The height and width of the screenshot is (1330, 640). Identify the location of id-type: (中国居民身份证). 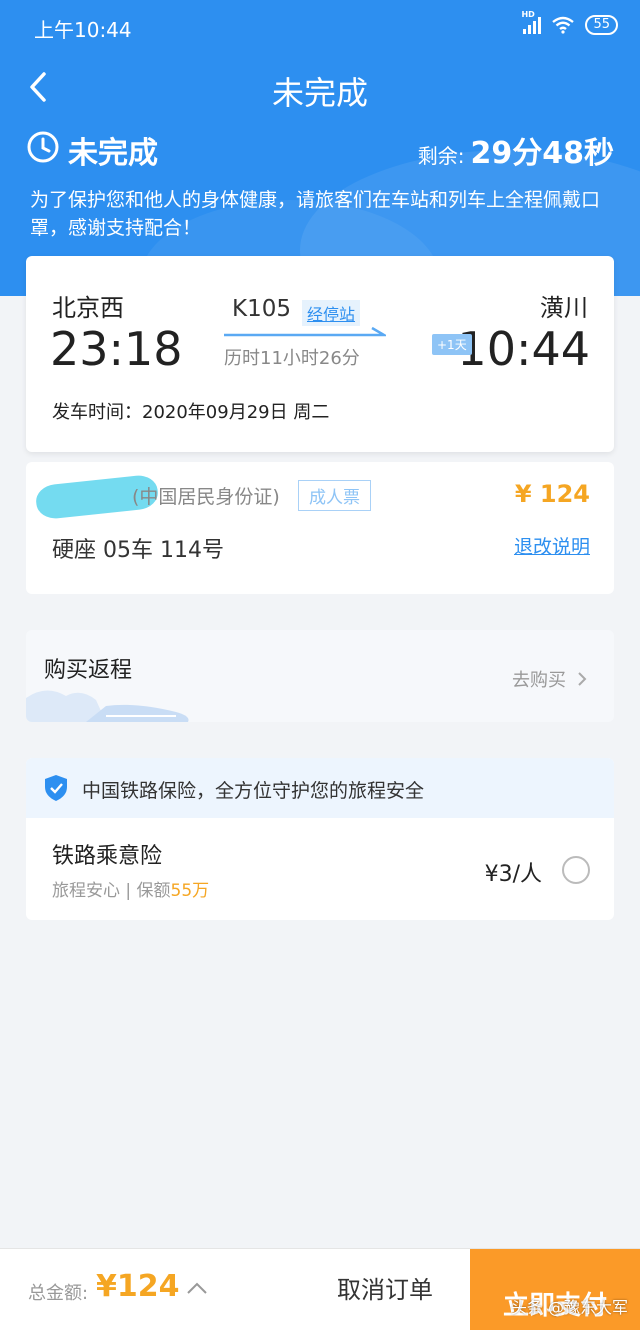
(206, 497).